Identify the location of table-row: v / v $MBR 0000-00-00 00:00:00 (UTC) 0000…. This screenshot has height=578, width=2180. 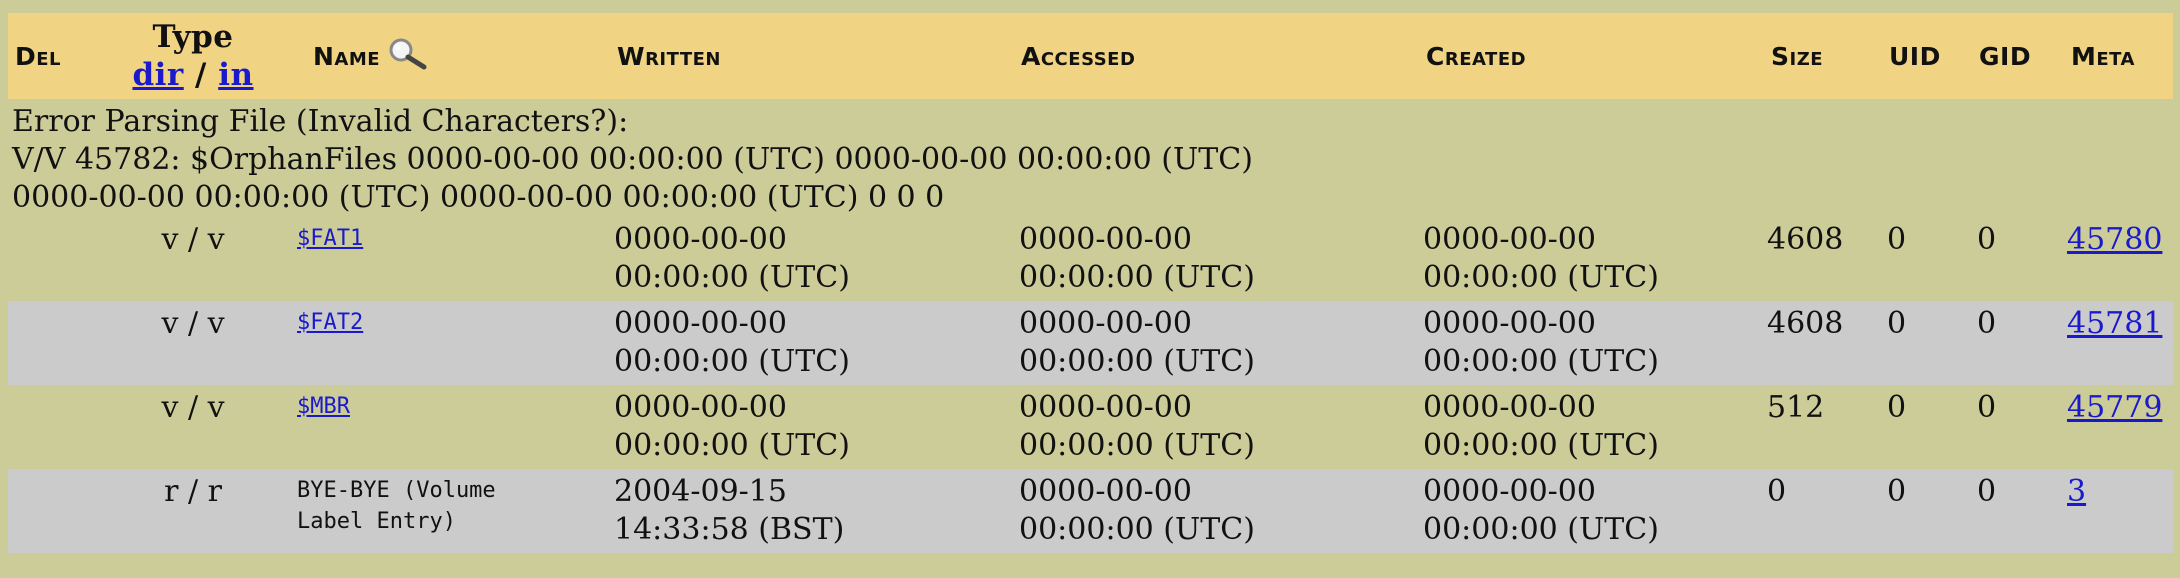
(1090, 427).